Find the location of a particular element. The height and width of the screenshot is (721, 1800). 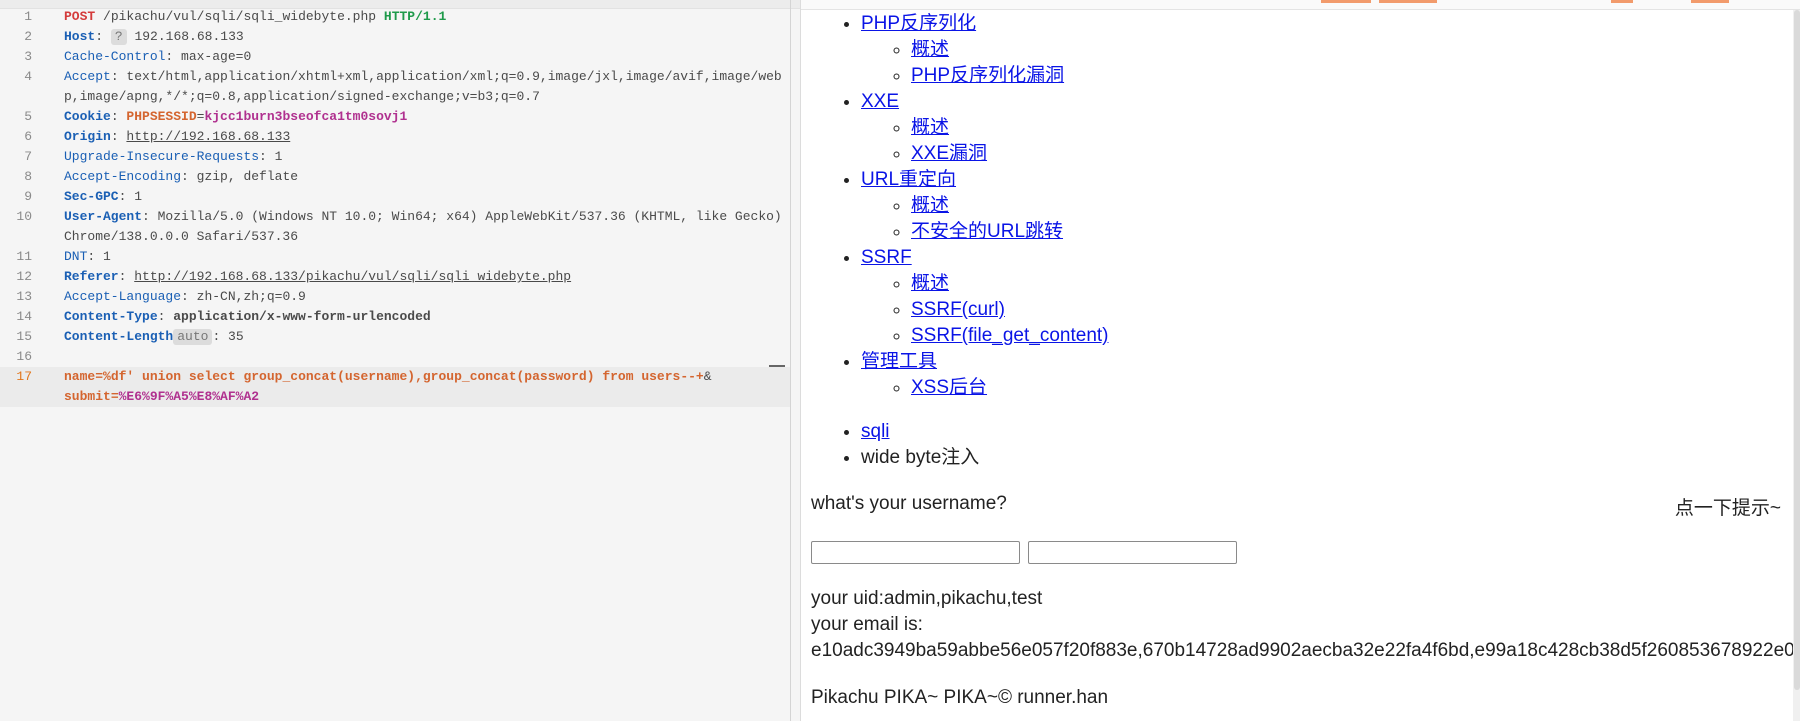

menu-link: 管理工具 is located at coordinates (899, 361).